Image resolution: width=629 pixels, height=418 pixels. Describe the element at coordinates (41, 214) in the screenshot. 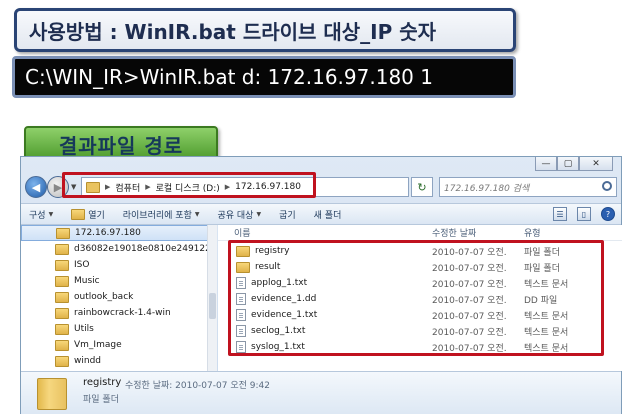

I see `organize-button: 구성 ▼` at that location.